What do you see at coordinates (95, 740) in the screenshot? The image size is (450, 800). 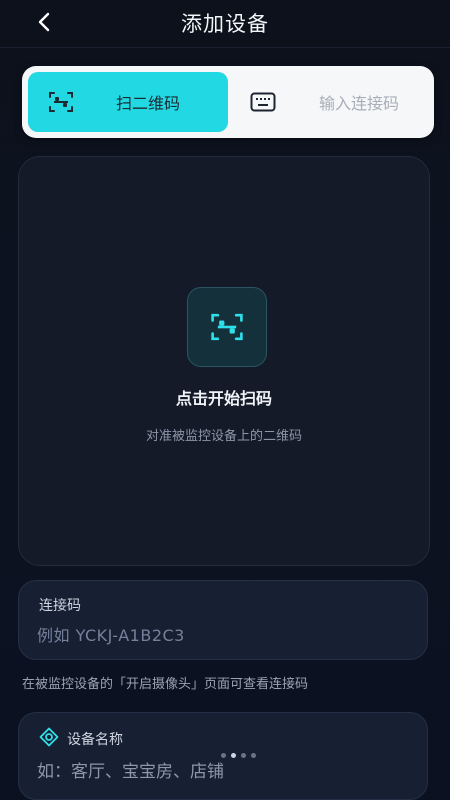 I see `device-name-label: 设备名称` at bounding box center [95, 740].